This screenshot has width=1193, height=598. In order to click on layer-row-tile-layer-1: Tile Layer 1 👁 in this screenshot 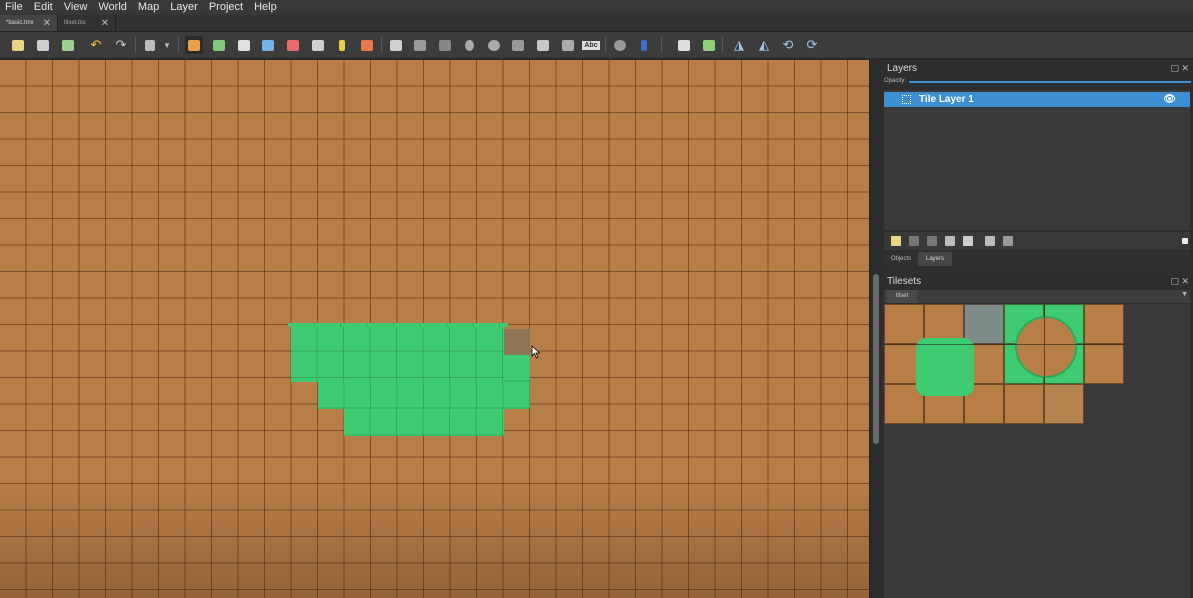, I will do `click(1037, 99)`.